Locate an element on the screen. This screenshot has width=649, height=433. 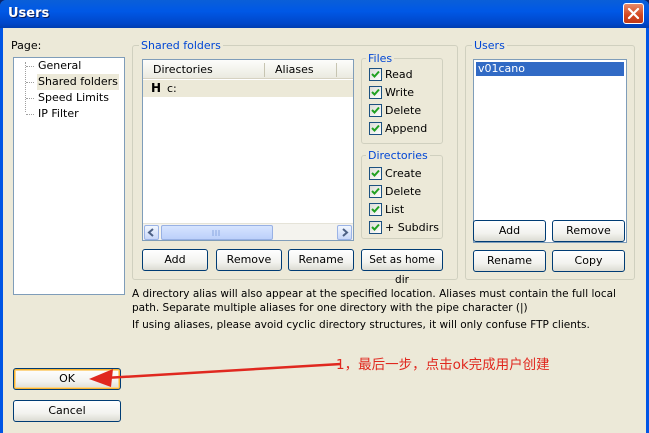
files-write-label: Write is located at coordinates (400, 92).